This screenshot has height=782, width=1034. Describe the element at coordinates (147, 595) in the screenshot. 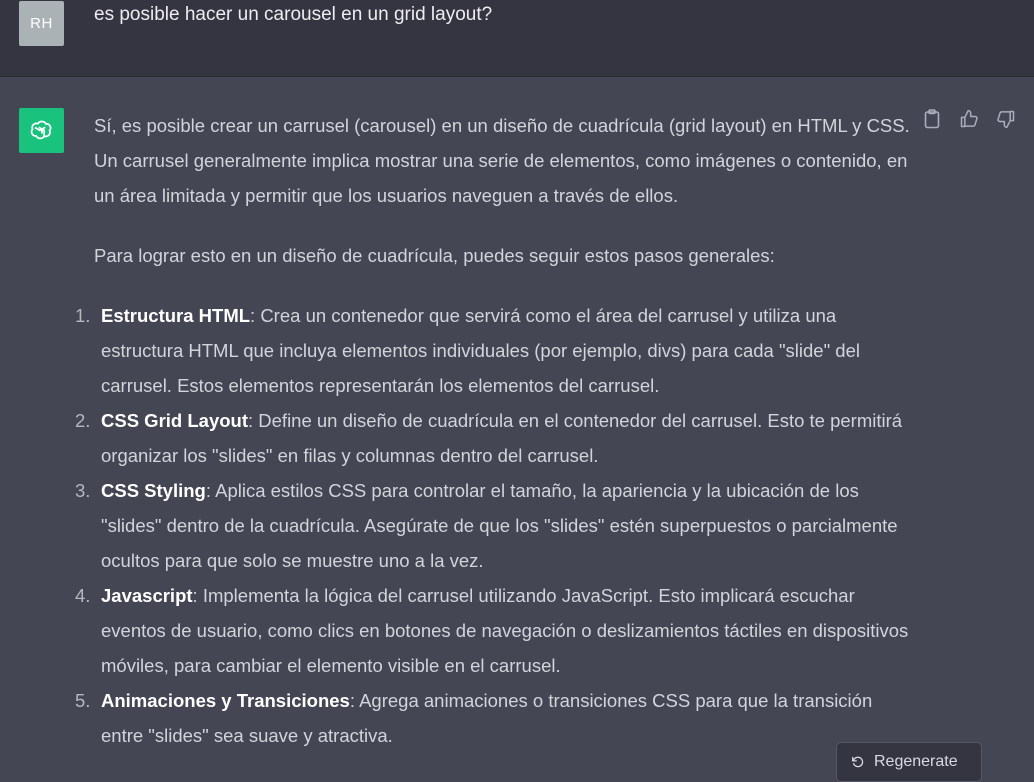

I see `step-title: Javascript` at that location.